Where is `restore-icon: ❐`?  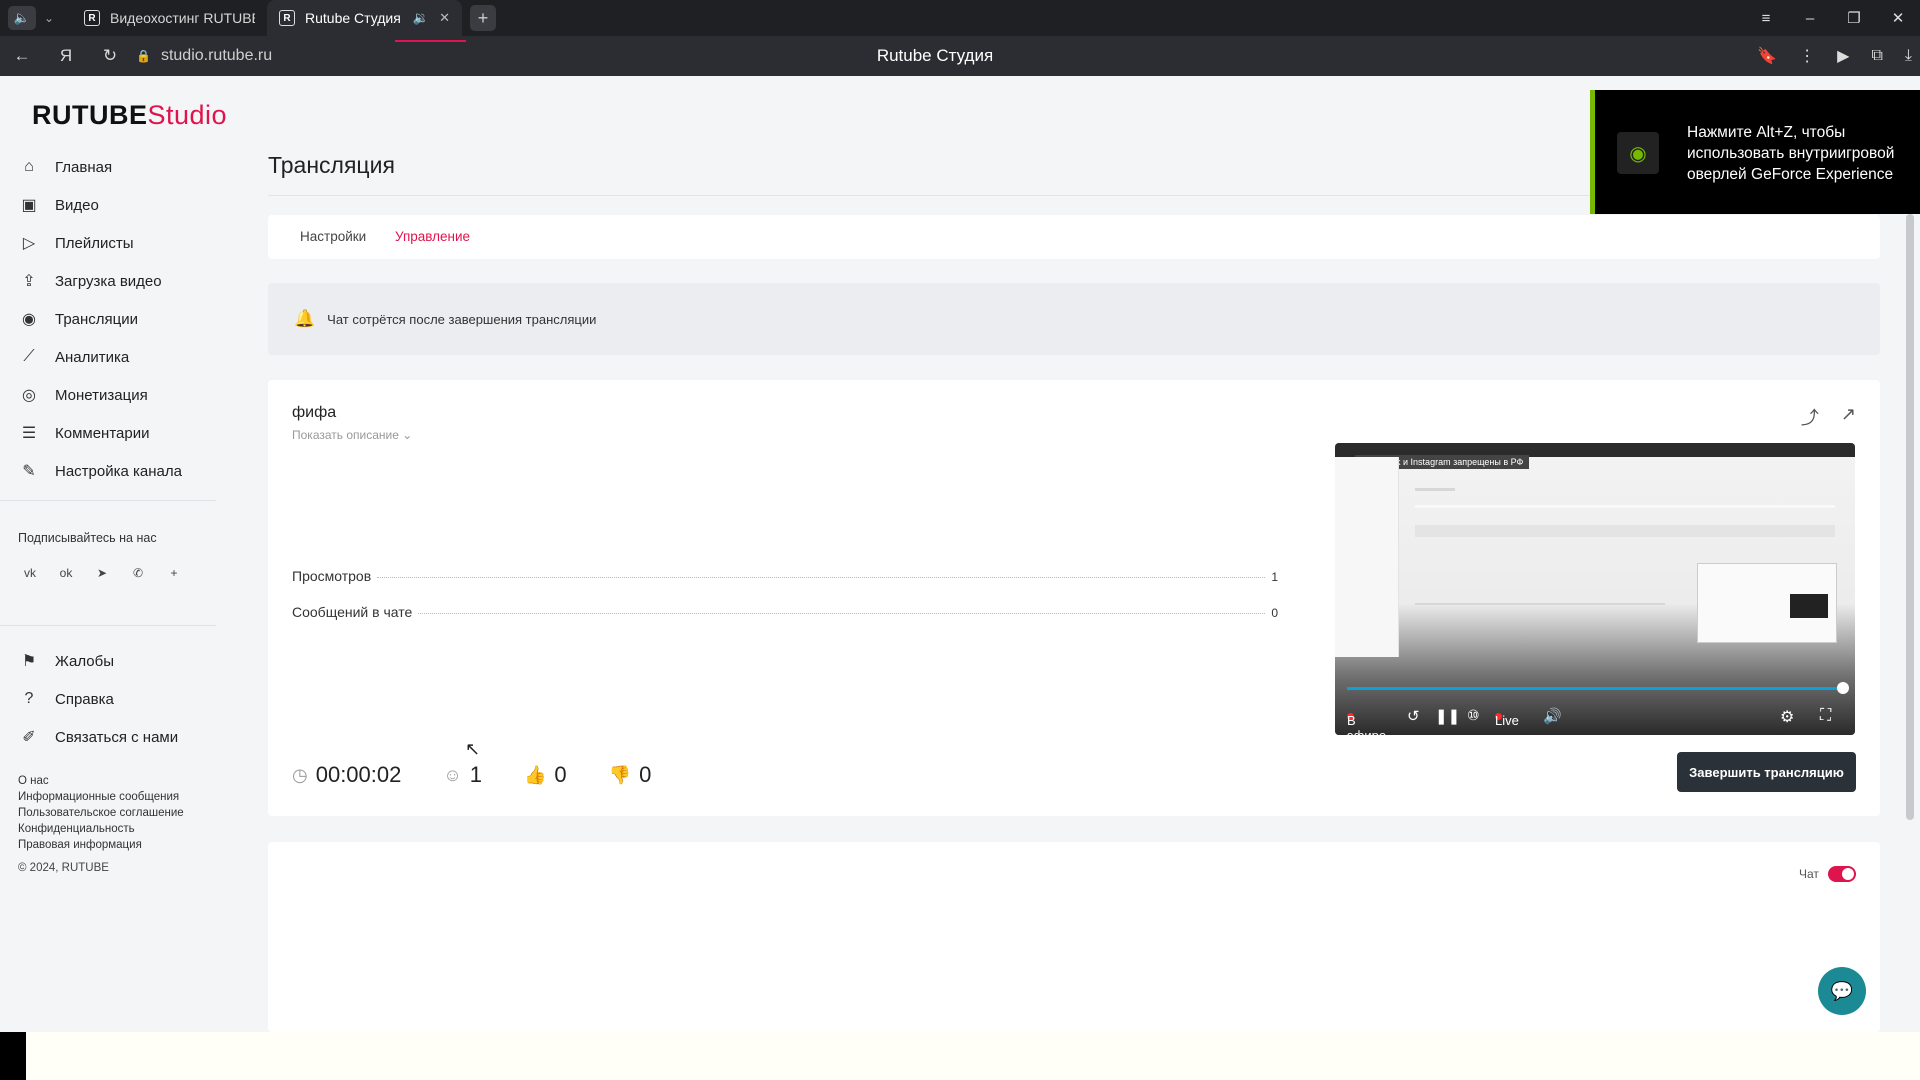 restore-icon: ❐ is located at coordinates (1854, 18).